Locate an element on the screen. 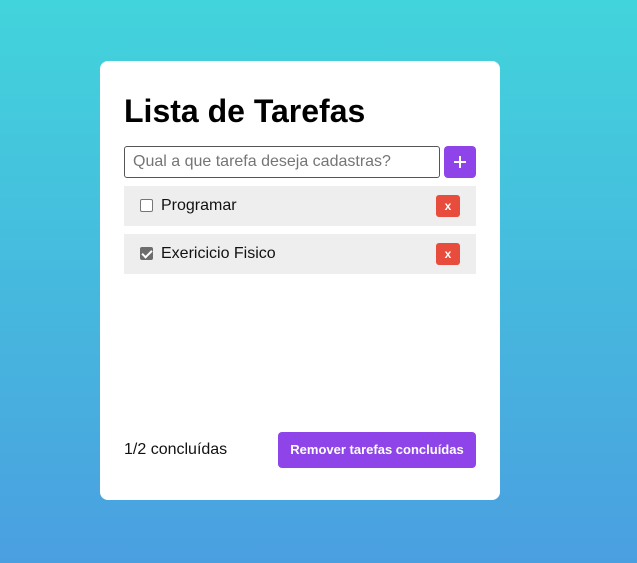 This screenshot has width=637, height=563. add-task-form is located at coordinates (300, 162).